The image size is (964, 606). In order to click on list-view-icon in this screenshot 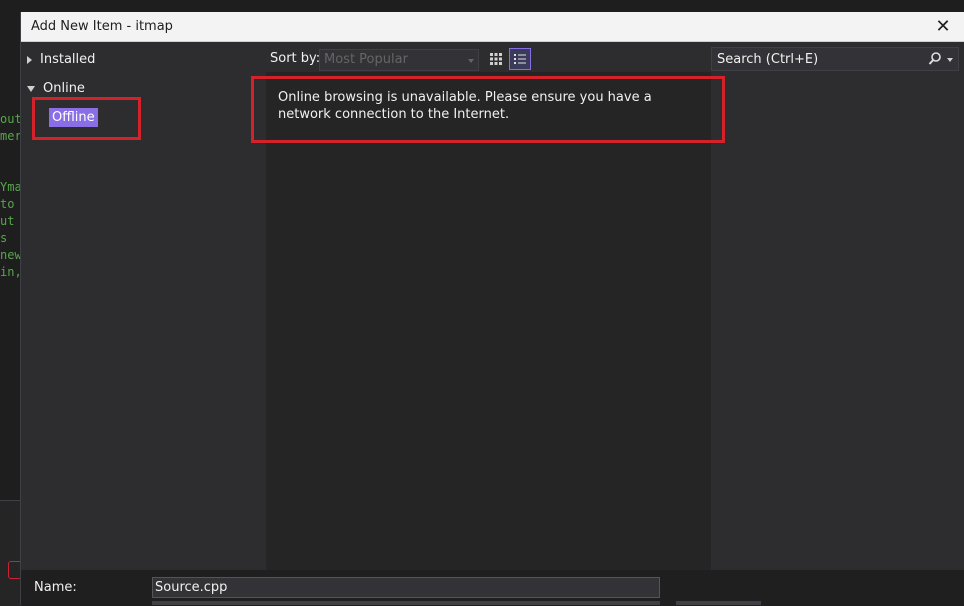, I will do `click(520, 59)`.